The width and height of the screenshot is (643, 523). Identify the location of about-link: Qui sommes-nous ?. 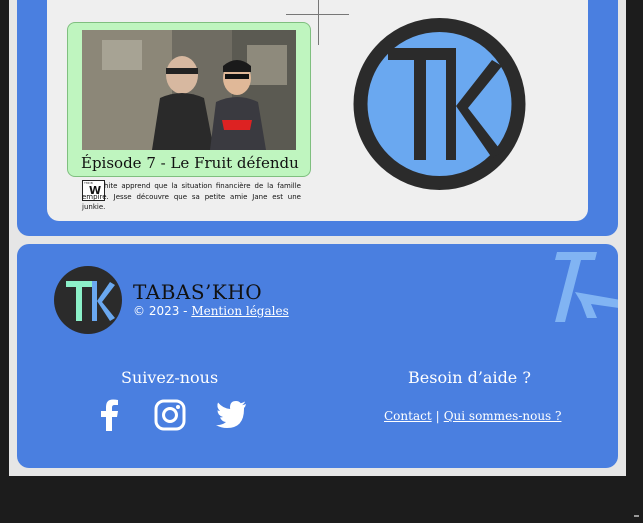
(503, 416).